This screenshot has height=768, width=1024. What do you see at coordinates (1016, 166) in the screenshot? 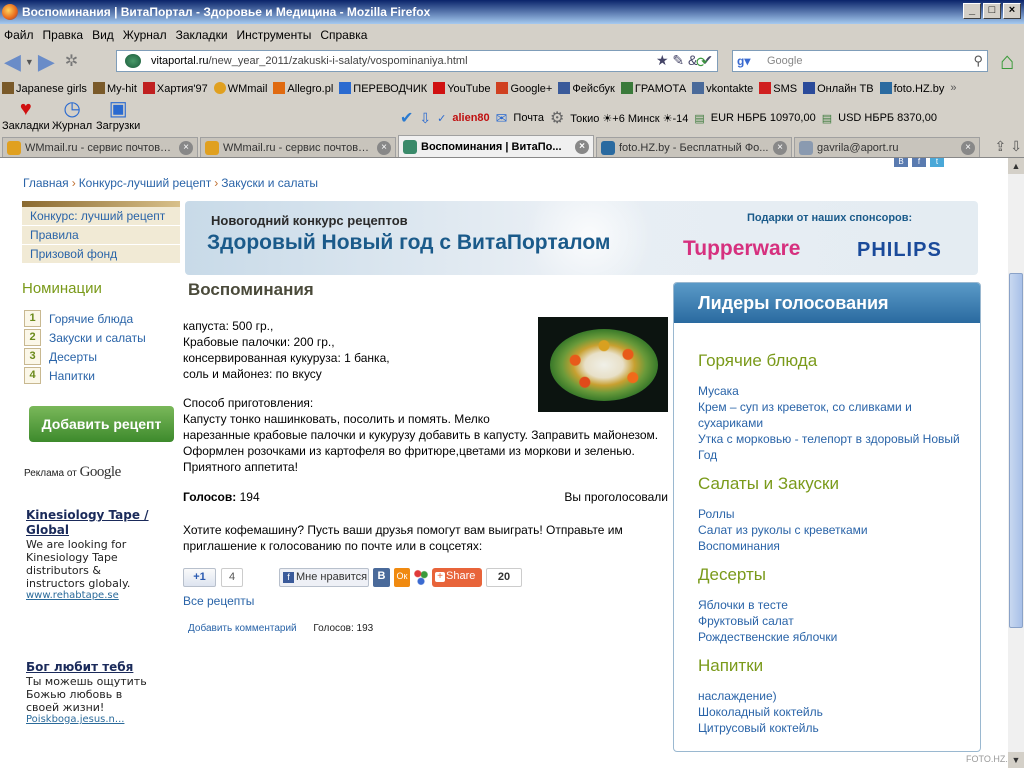
I see `scroll-up-arrow-icon: ▲` at bounding box center [1016, 166].